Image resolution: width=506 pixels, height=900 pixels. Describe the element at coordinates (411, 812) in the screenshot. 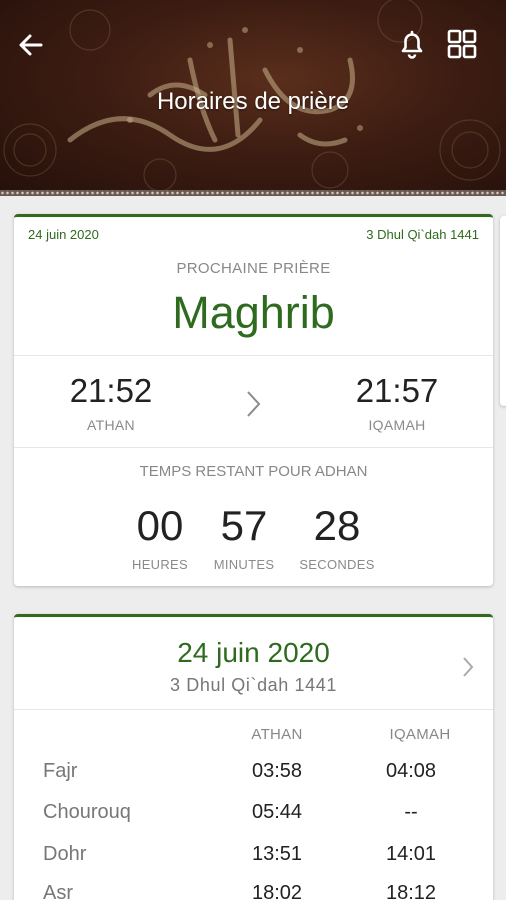

I see `row-iqamah-chourouq: --` at that location.